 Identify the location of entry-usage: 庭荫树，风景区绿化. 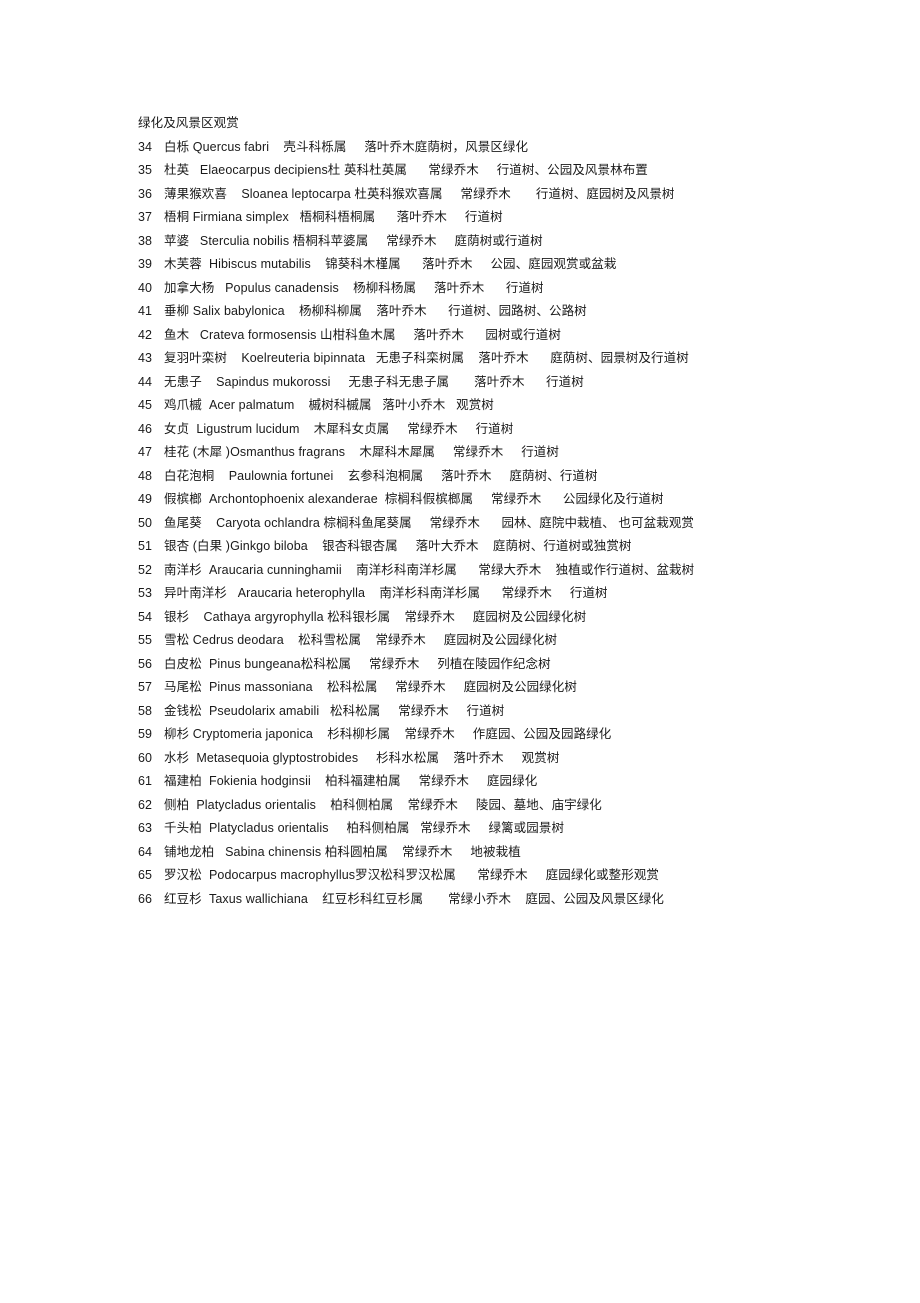
(471, 146).